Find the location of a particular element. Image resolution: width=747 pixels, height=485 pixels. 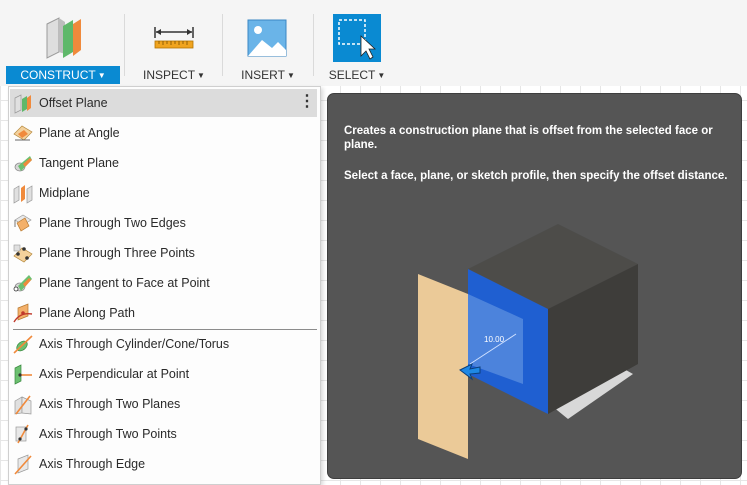

menu-item-axis-two-planes: Axis Through Two Planes is located at coordinates (163, 404).